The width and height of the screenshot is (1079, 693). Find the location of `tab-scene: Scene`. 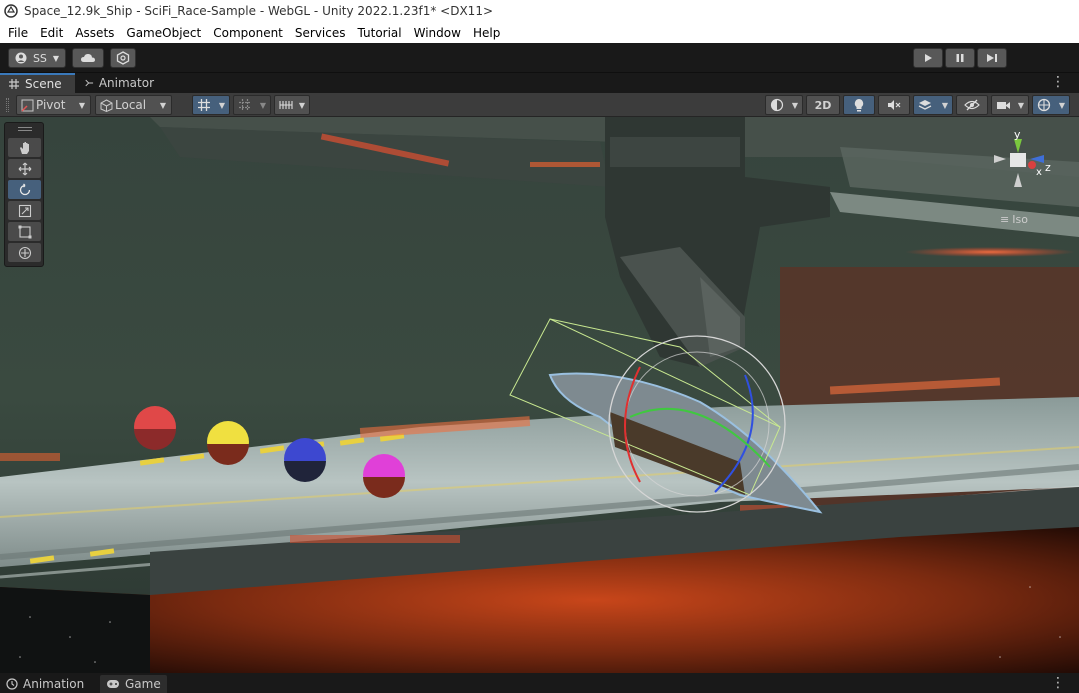

tab-scene: Scene is located at coordinates (37, 83).